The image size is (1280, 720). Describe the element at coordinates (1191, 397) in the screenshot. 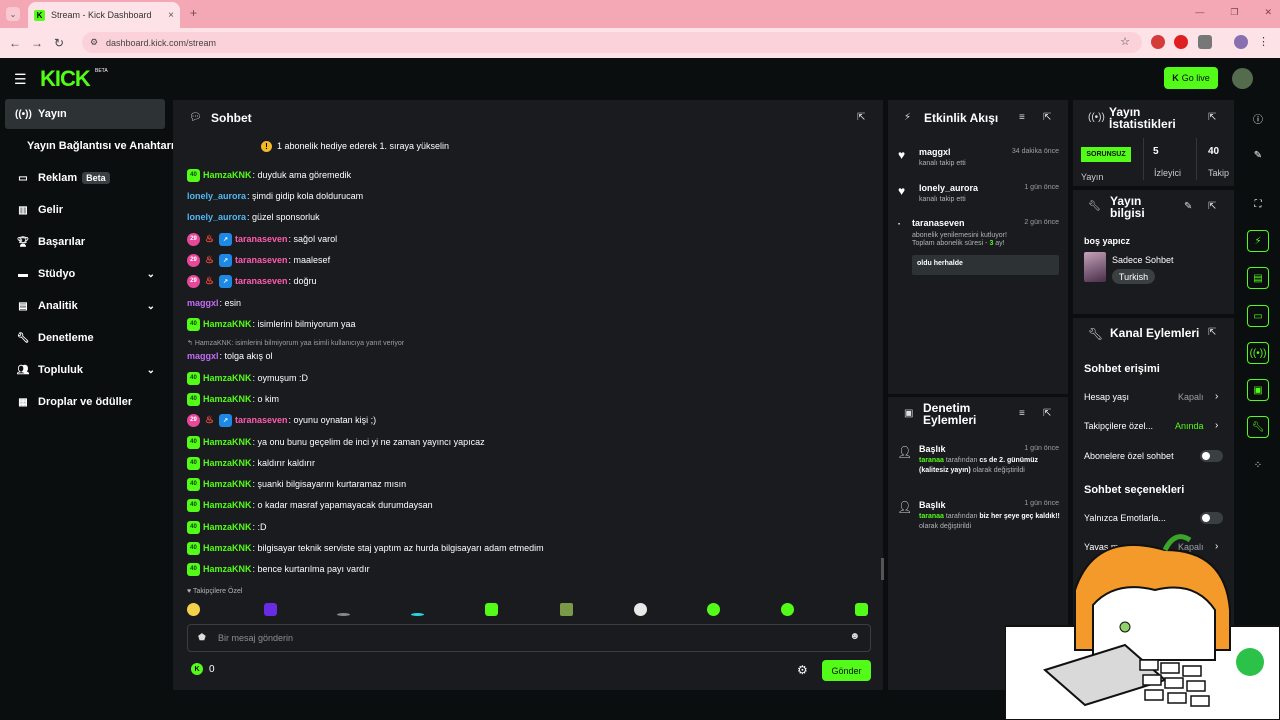

I see `account-age-value: Kapalı` at that location.